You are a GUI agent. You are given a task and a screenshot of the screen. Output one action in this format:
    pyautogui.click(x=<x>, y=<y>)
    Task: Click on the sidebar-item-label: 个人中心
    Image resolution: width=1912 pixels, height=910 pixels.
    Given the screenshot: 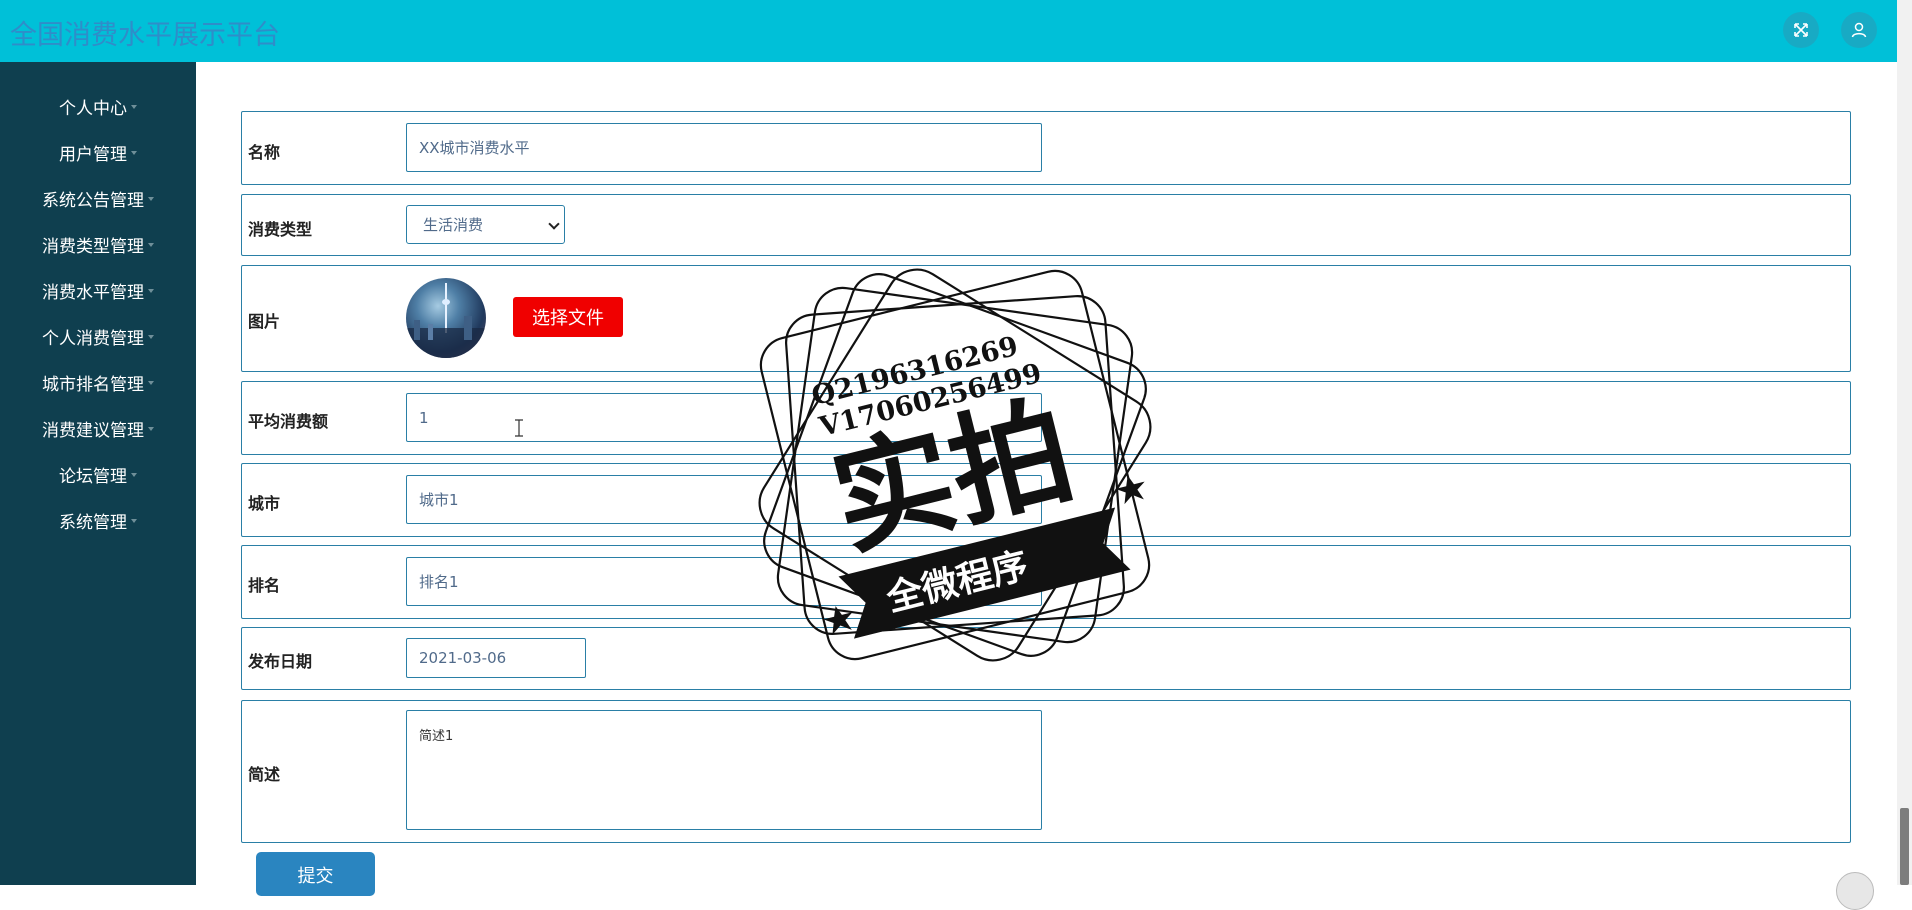 What is the action you would take?
    pyautogui.click(x=93, y=108)
    